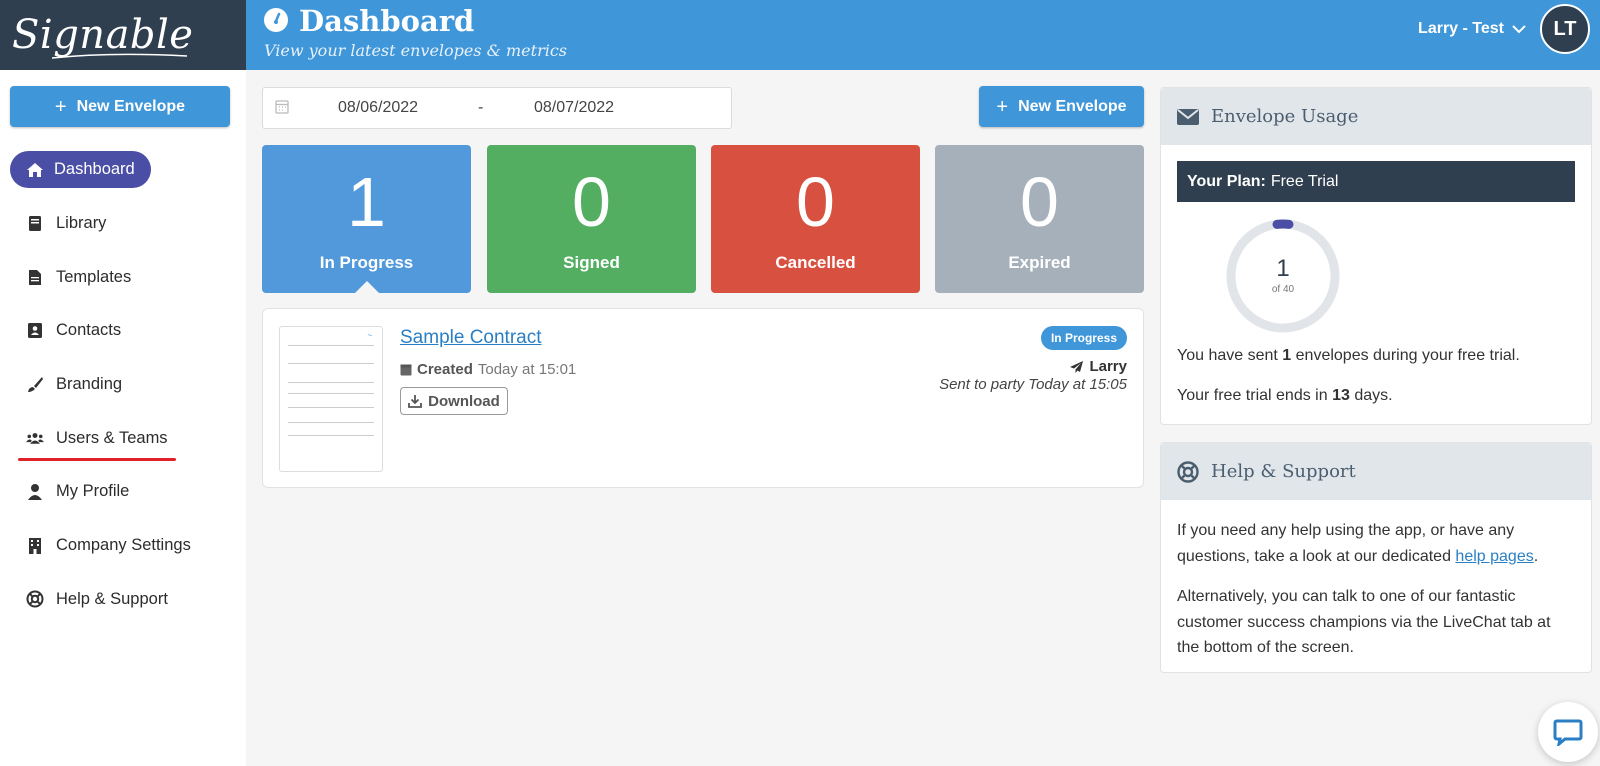 This screenshot has width=1600, height=766. I want to click on of-total: of 40, so click(1283, 289).